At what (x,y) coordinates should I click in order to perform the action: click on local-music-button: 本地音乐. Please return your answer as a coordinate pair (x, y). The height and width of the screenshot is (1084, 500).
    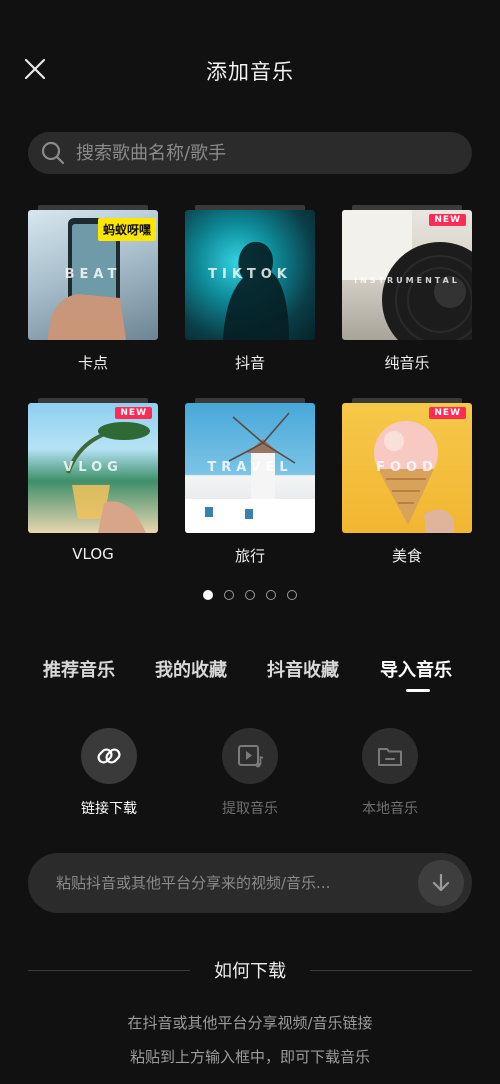
    Looking at the image, I should click on (390, 773).